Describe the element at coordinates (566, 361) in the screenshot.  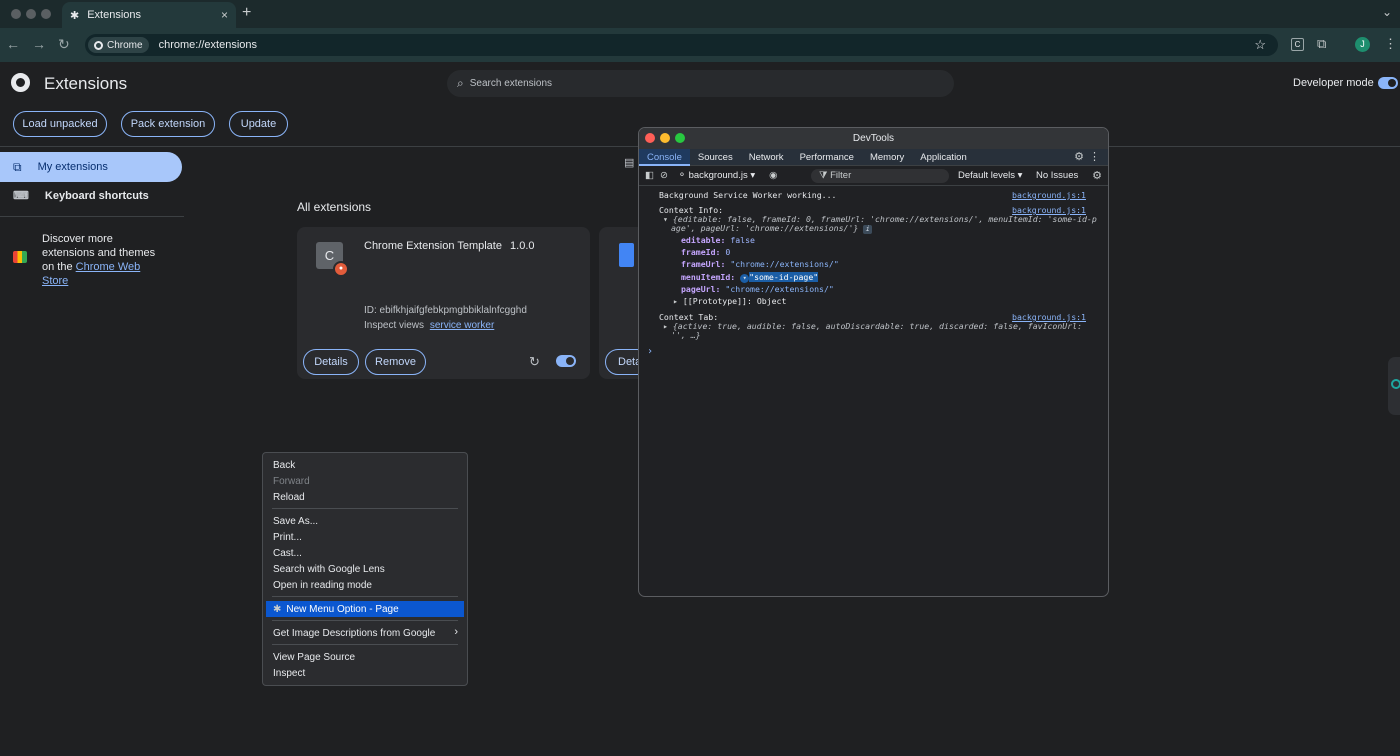
I see `extension-enable-toggle` at that location.